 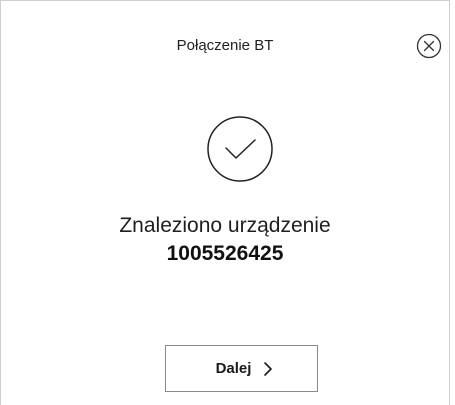 I want to click on device-id: 1005526425, so click(x=225, y=253).